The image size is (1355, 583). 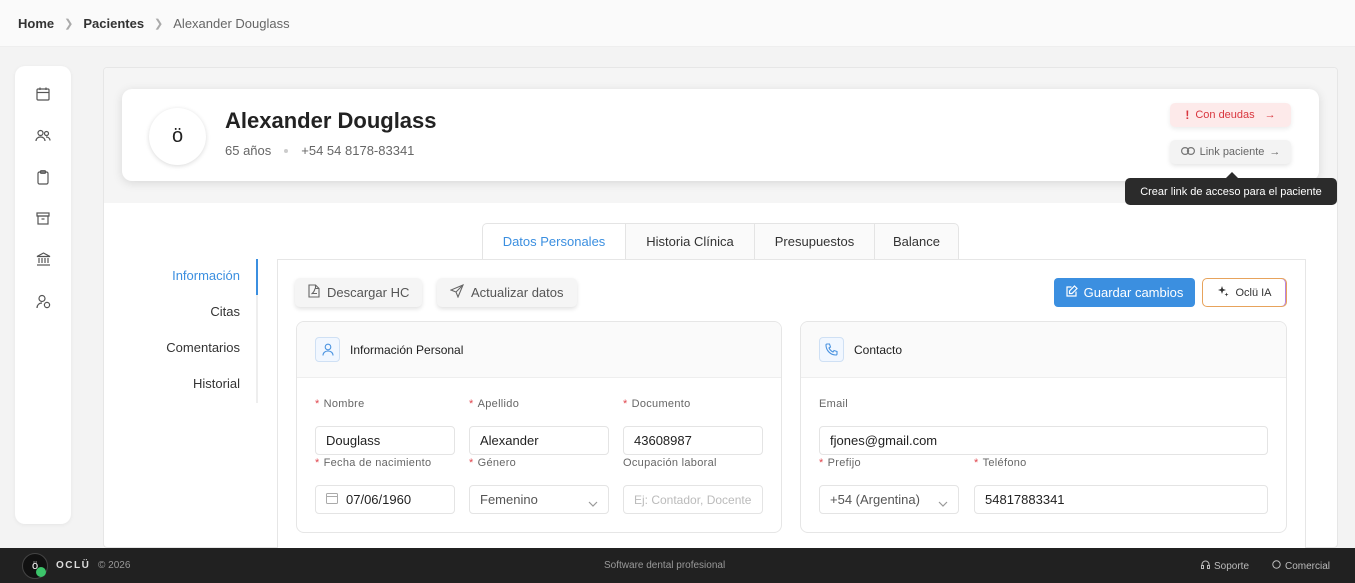 What do you see at coordinates (216, 383) in the screenshot?
I see `subnav-historial: Historial` at bounding box center [216, 383].